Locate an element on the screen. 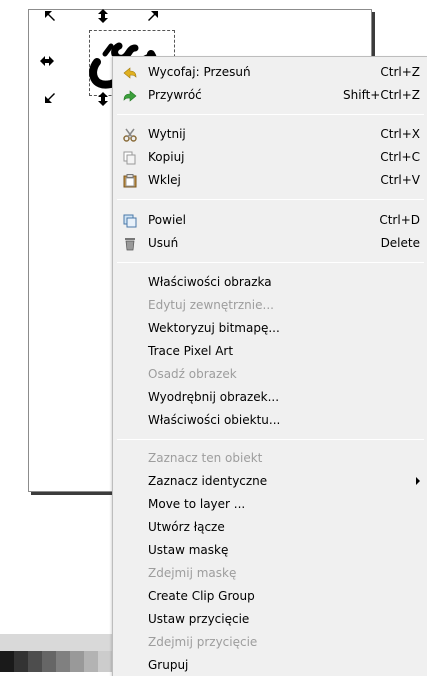 The width and height of the screenshot is (427, 676). trash-icon is located at coordinates (130, 243).